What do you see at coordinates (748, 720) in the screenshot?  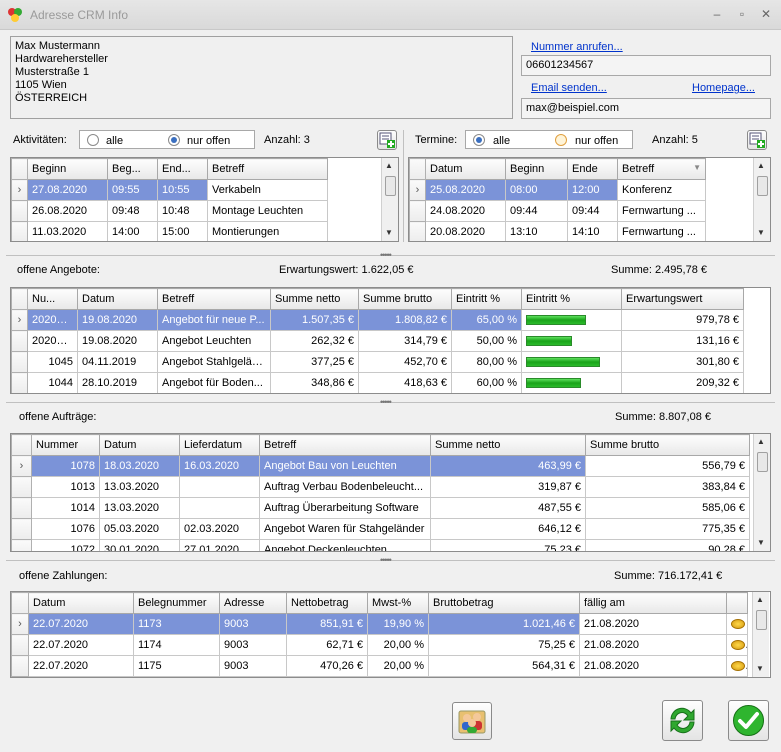 I see `ok-button` at bounding box center [748, 720].